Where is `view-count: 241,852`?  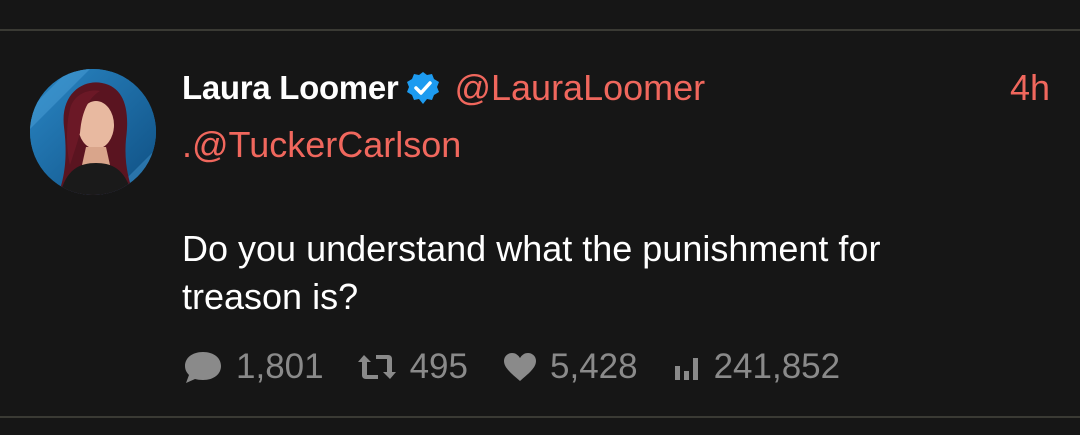
view-count: 241,852 is located at coordinates (777, 366).